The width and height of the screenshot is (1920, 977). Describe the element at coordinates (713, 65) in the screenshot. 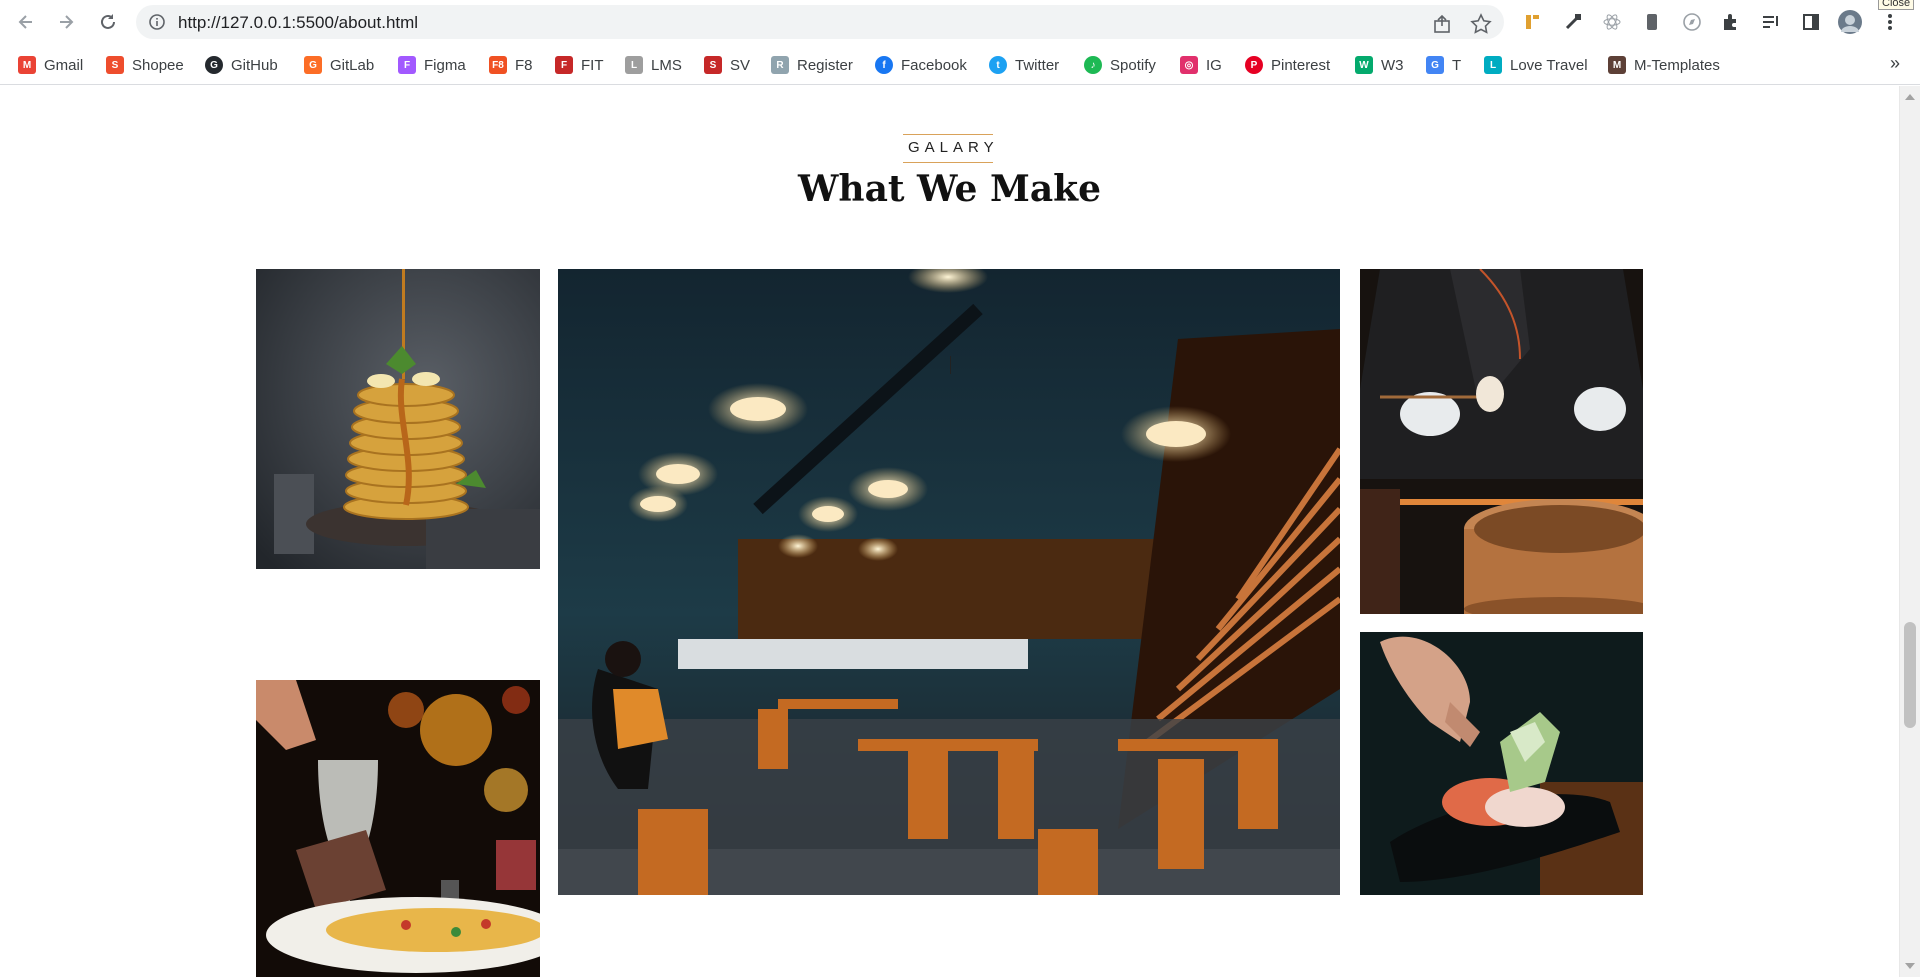

I see `sv-icon: S` at that location.